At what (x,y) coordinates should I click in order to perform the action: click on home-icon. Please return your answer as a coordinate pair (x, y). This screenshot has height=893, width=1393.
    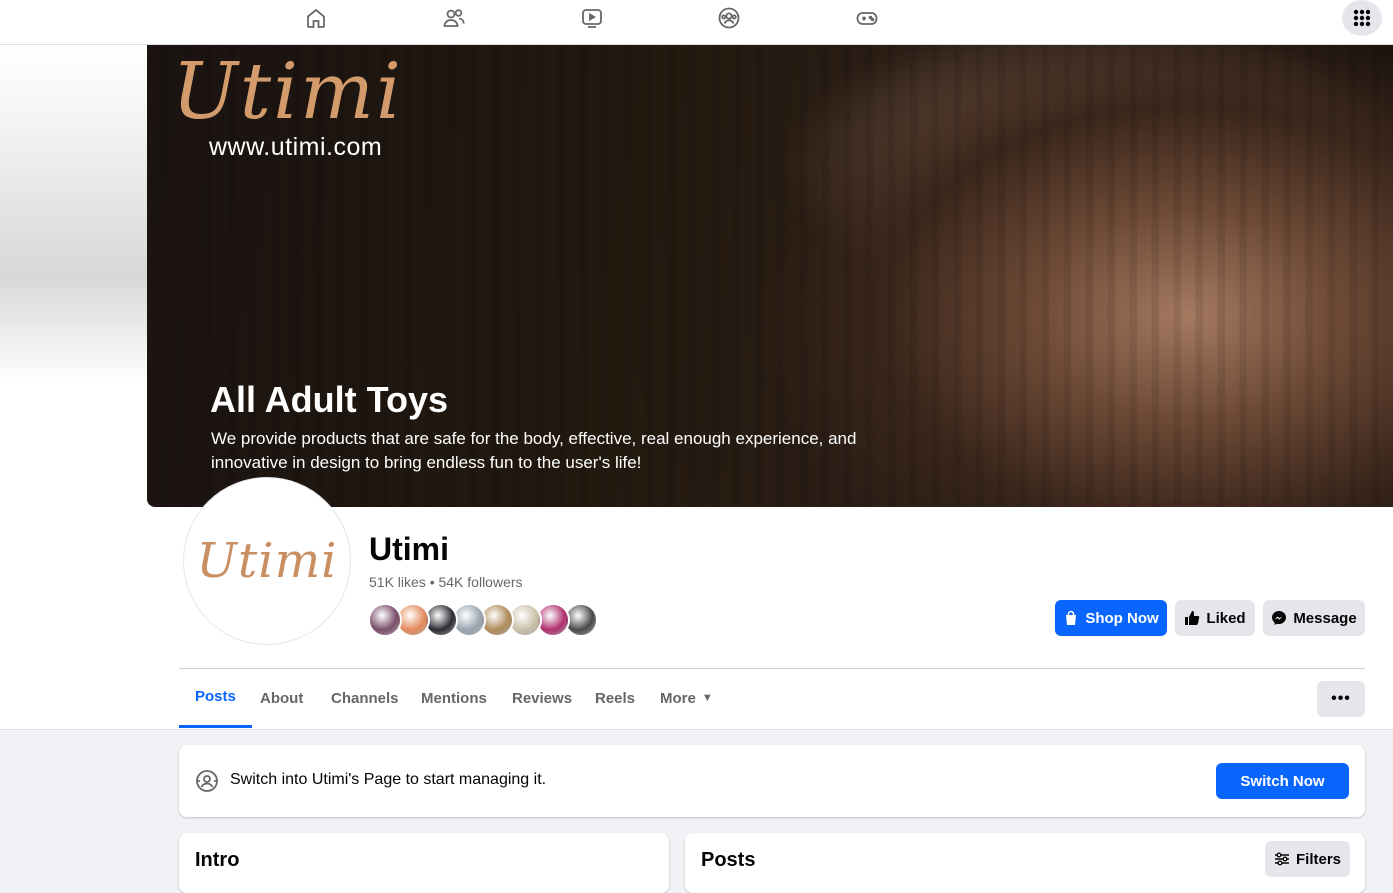
    Looking at the image, I should click on (316, 18).